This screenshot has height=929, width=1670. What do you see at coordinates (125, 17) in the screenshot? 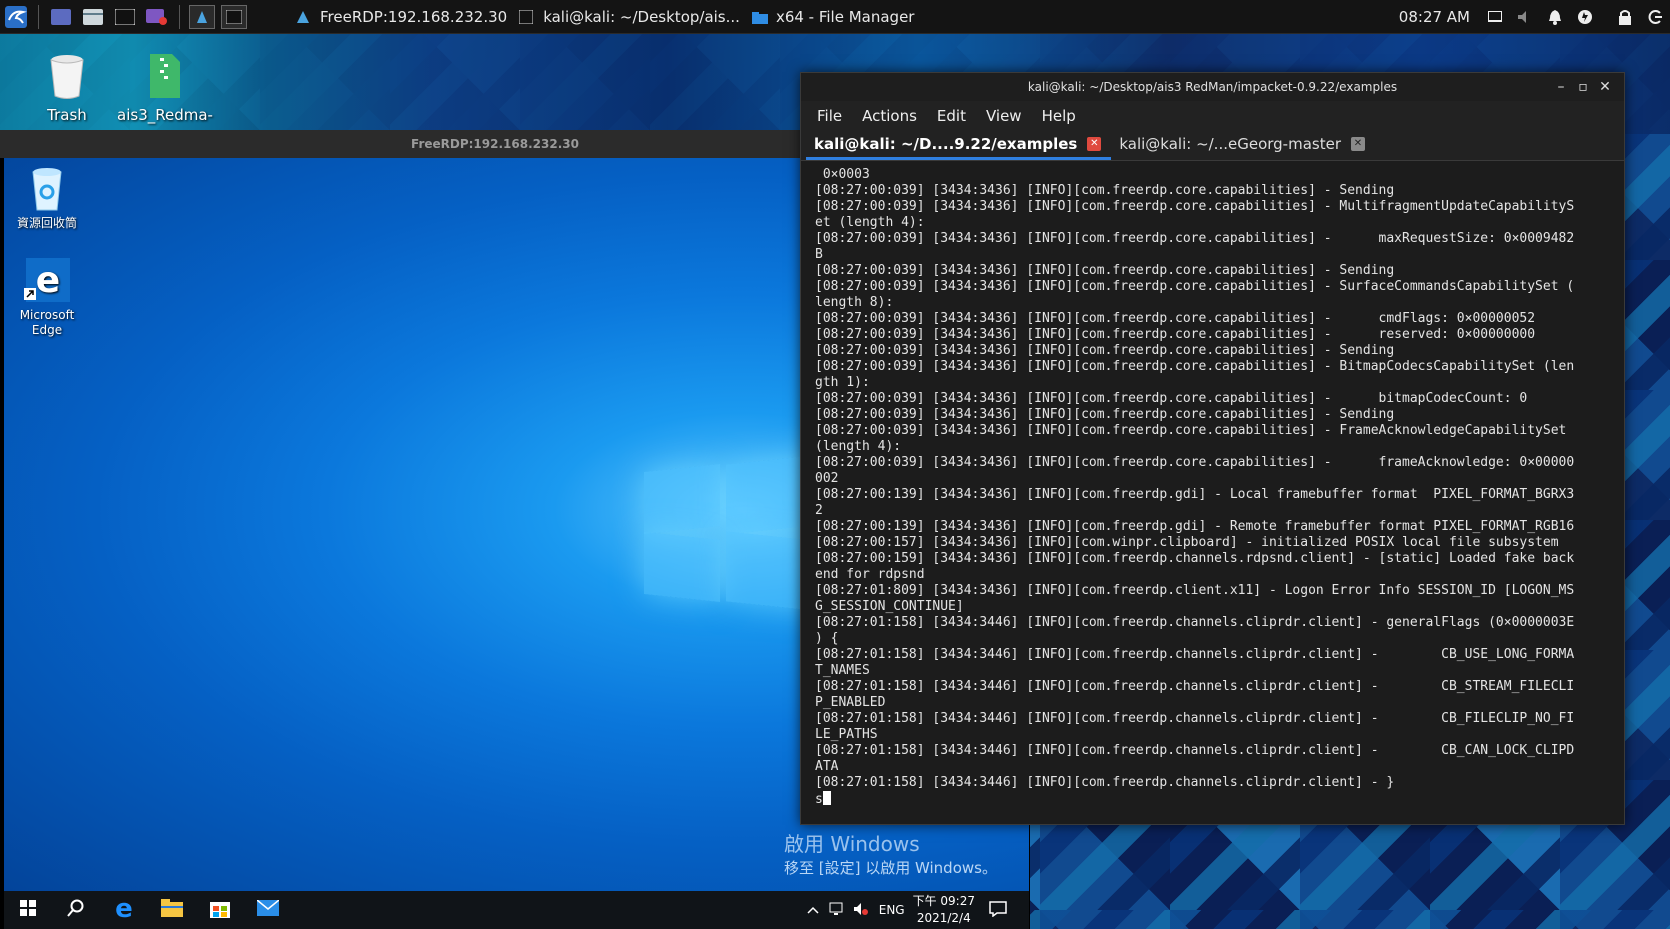
I see `terminal-launcher-icon` at bounding box center [125, 17].